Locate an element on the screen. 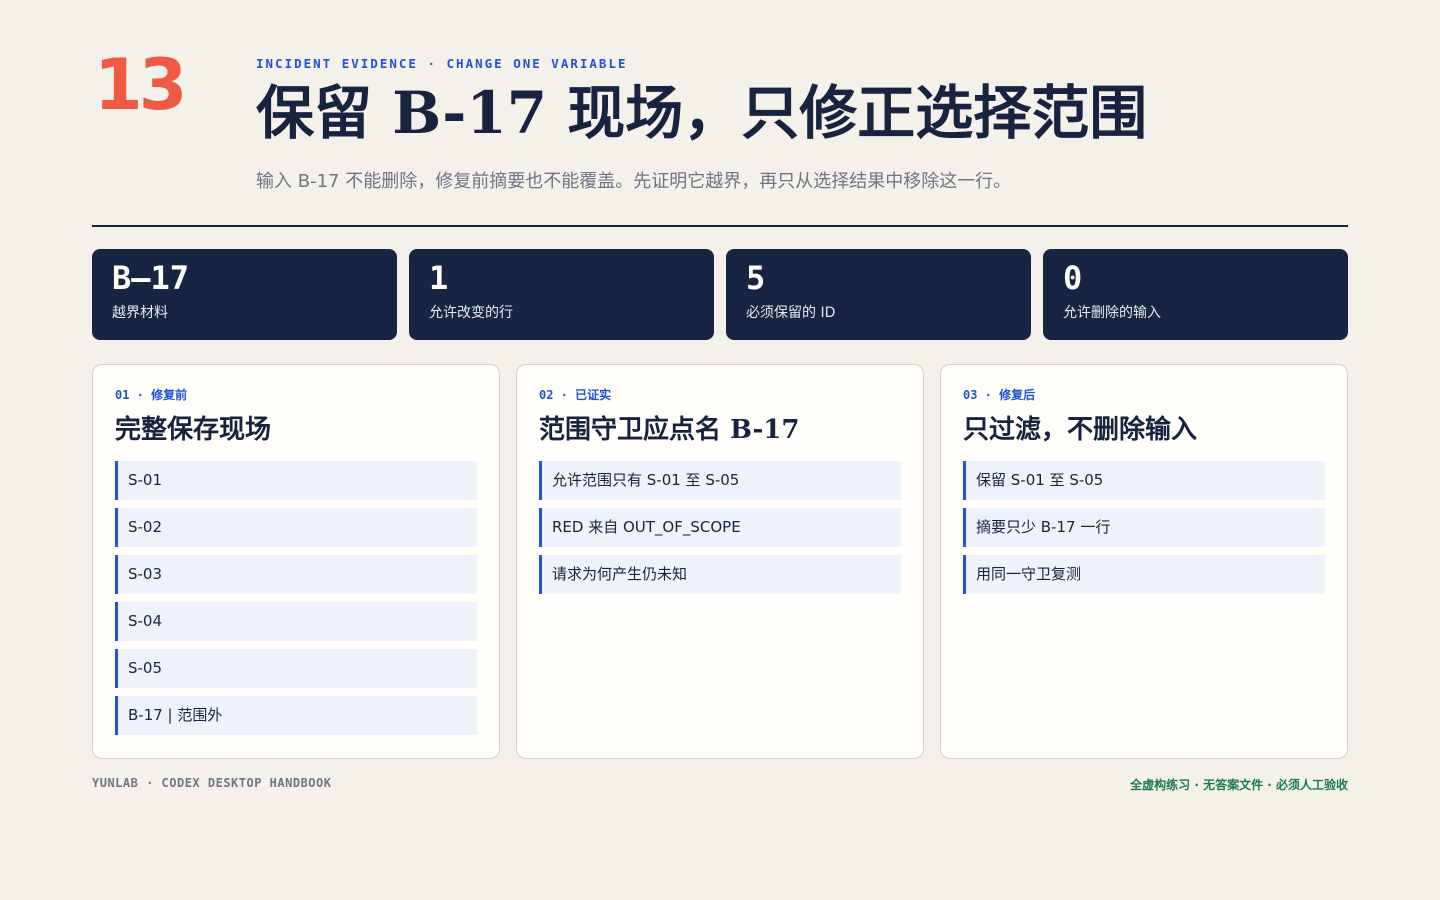 The image size is (1440, 900). stat-value: 0 is located at coordinates (1073, 278).